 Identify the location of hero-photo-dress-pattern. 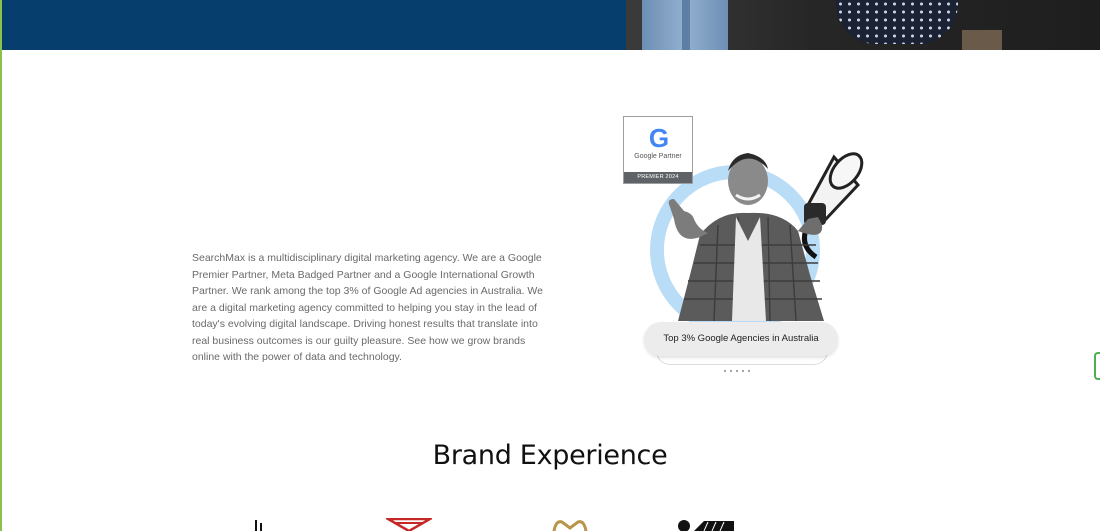
(897, 22).